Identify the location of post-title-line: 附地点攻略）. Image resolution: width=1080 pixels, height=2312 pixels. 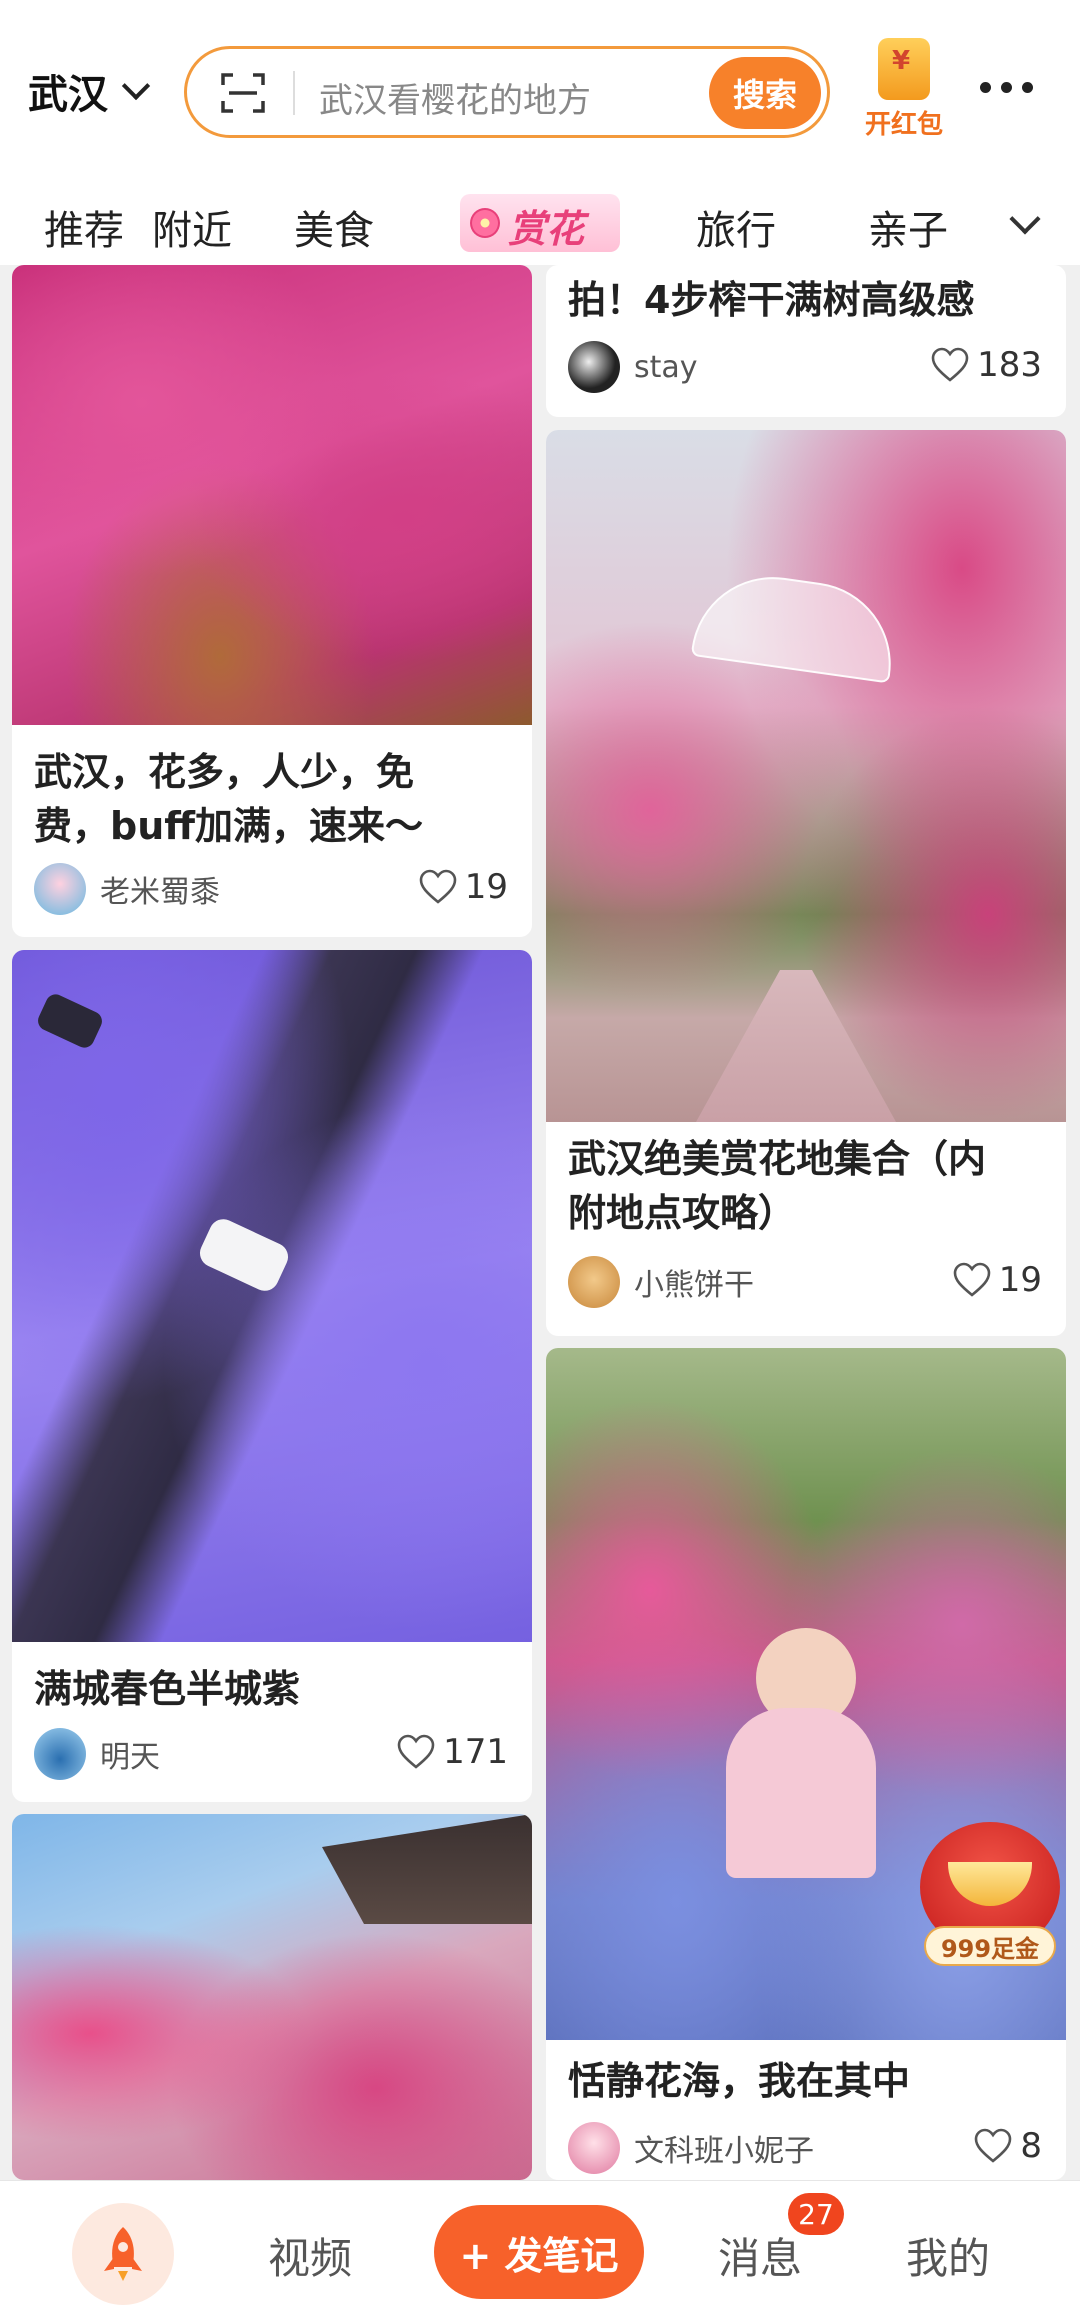
(682, 1213).